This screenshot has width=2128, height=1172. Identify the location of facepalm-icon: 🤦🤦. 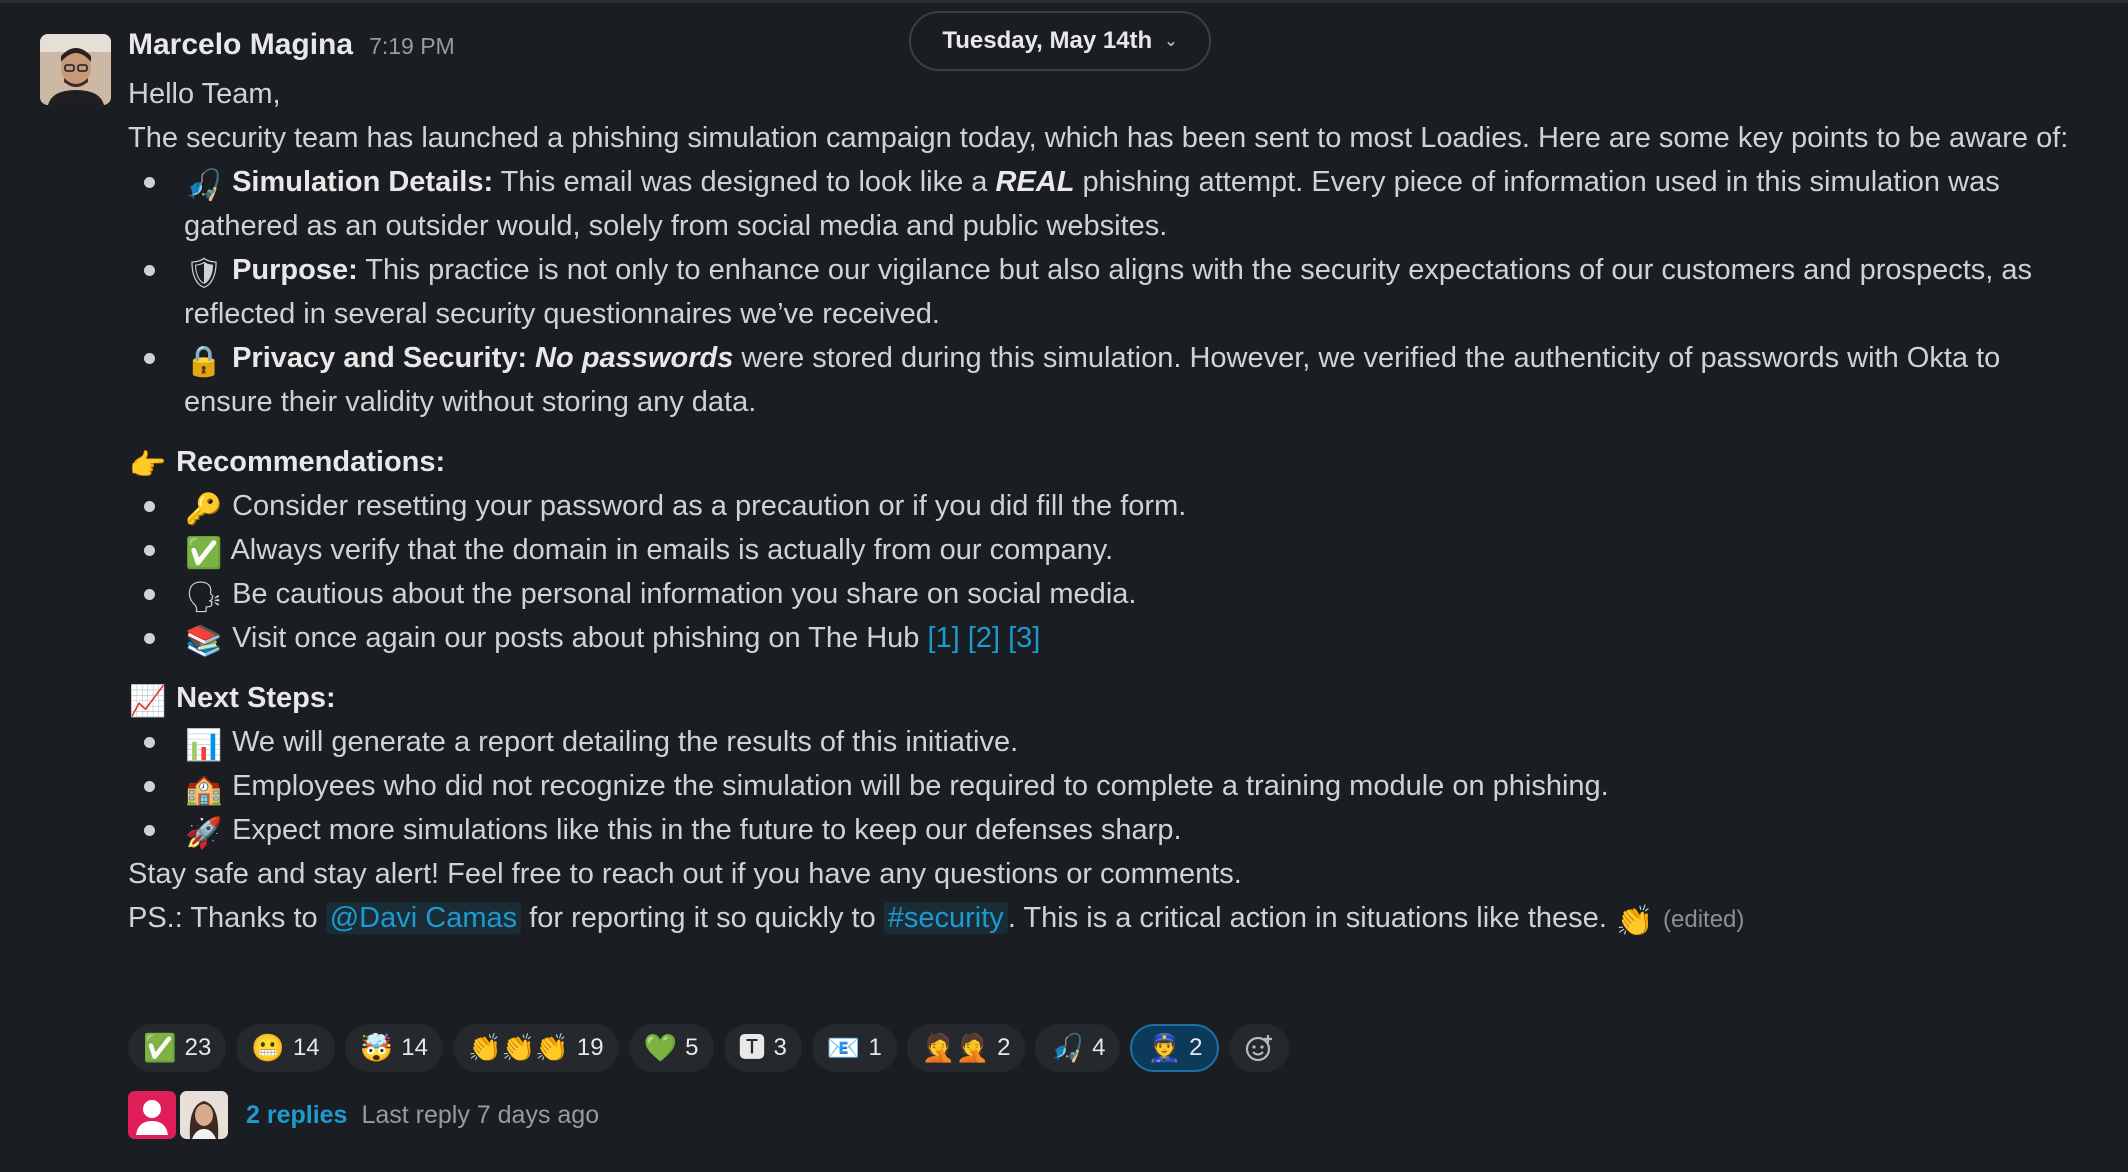
(955, 1048).